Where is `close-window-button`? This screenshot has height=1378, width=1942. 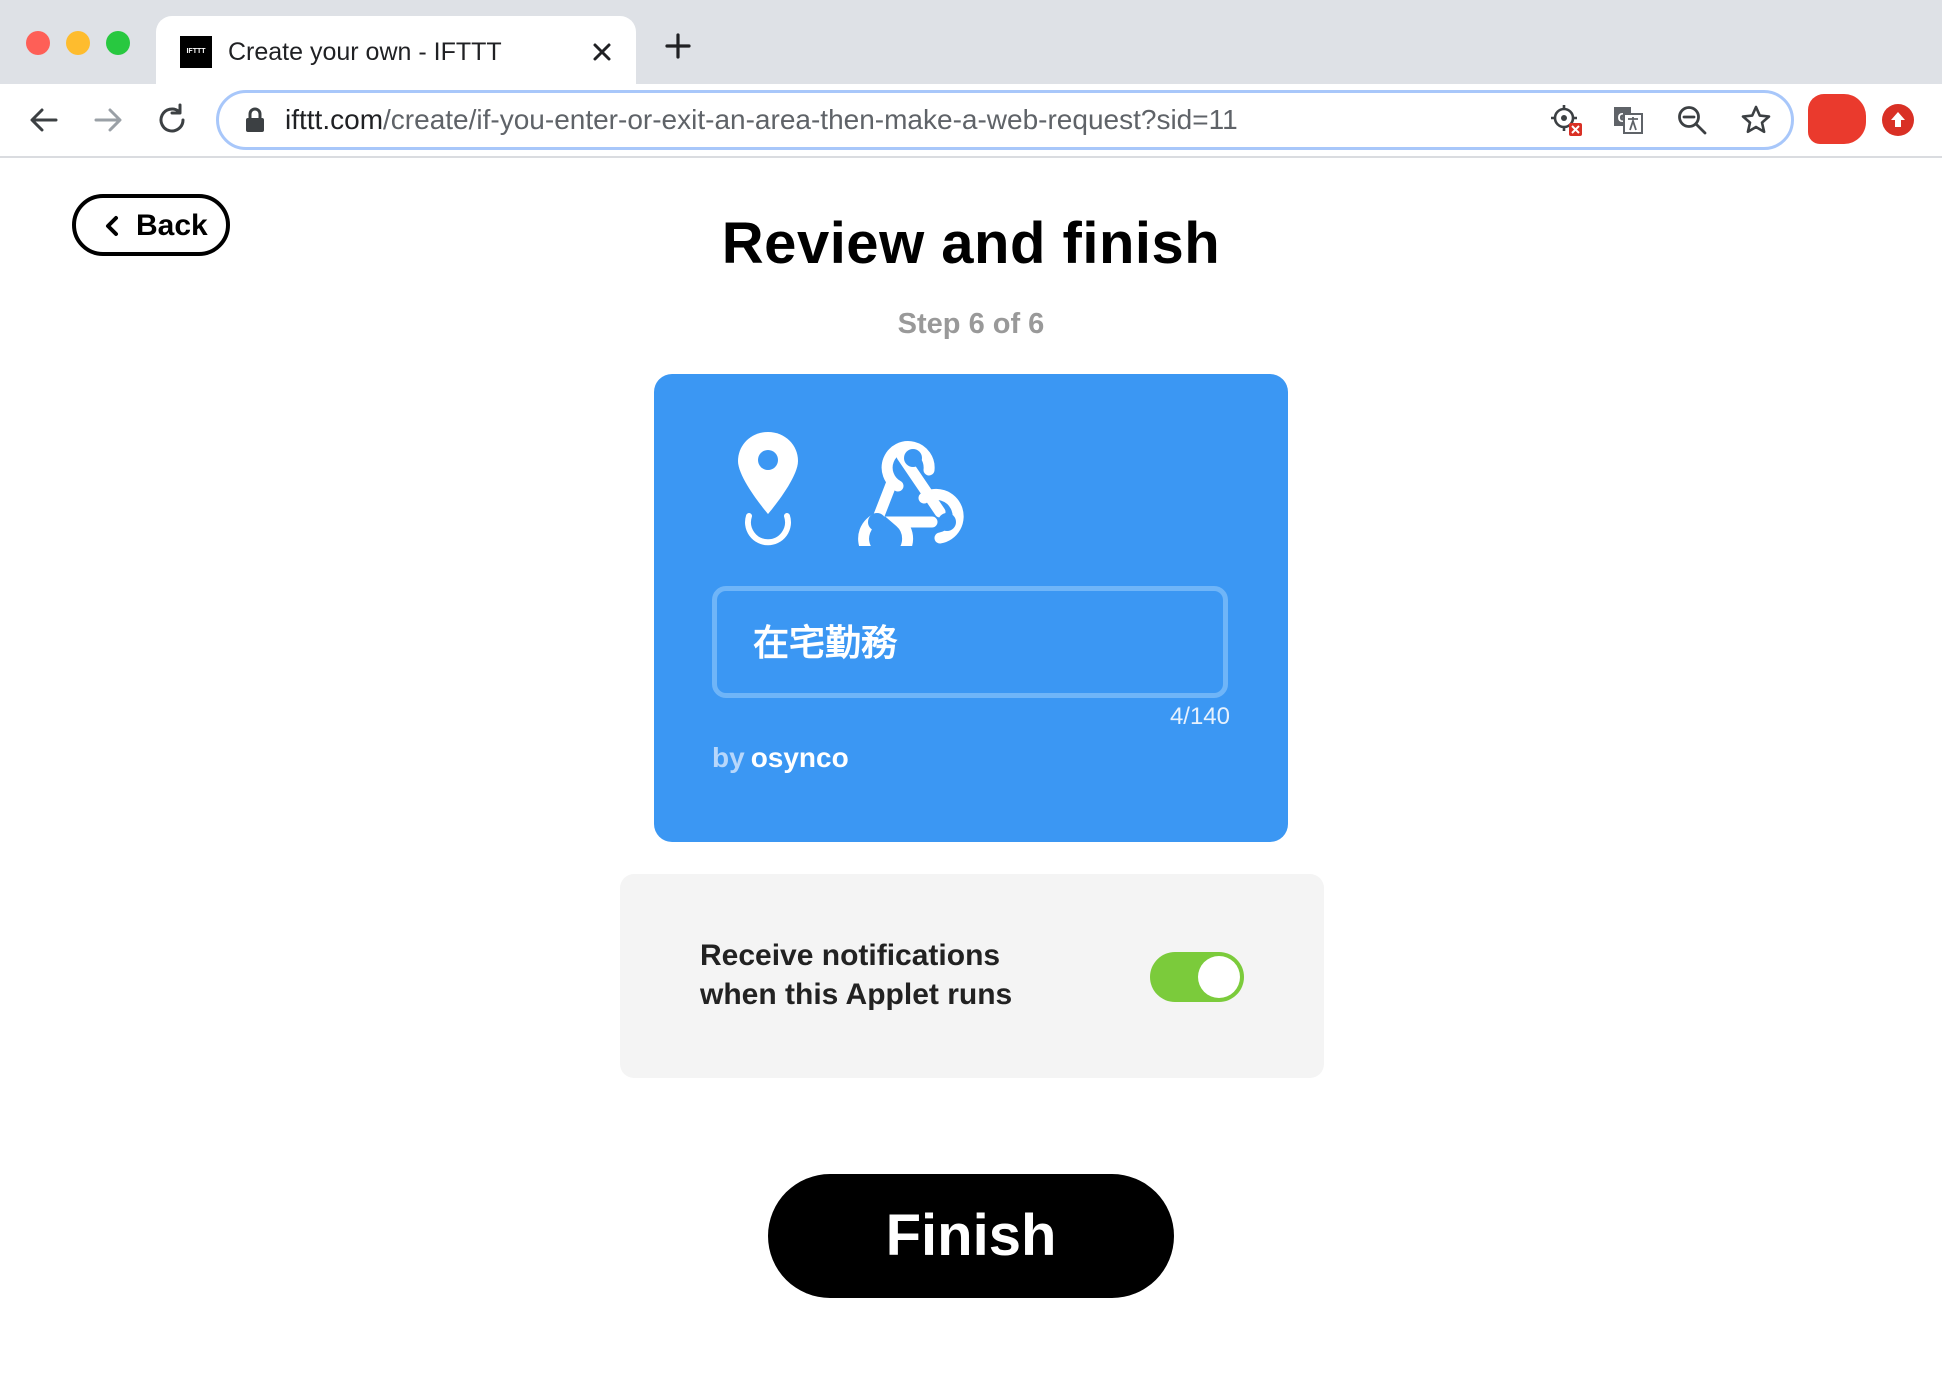 close-window-button is located at coordinates (38, 43).